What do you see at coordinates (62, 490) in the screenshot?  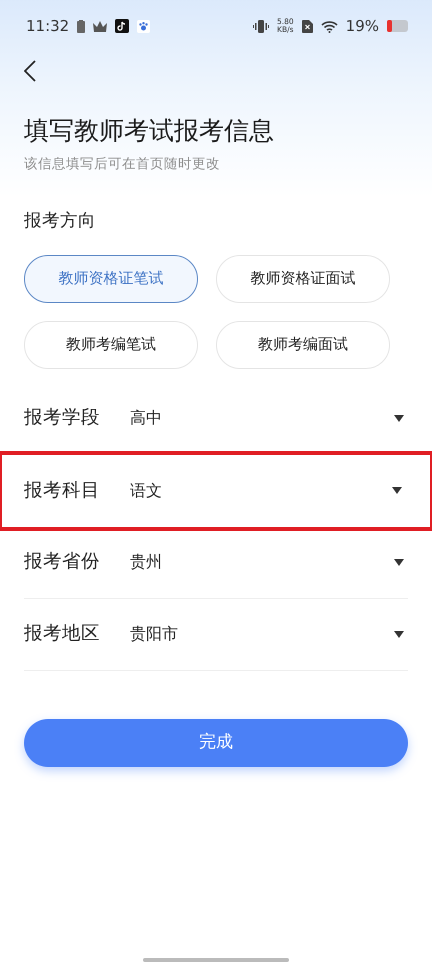 I see `field-label: 报考科目` at bounding box center [62, 490].